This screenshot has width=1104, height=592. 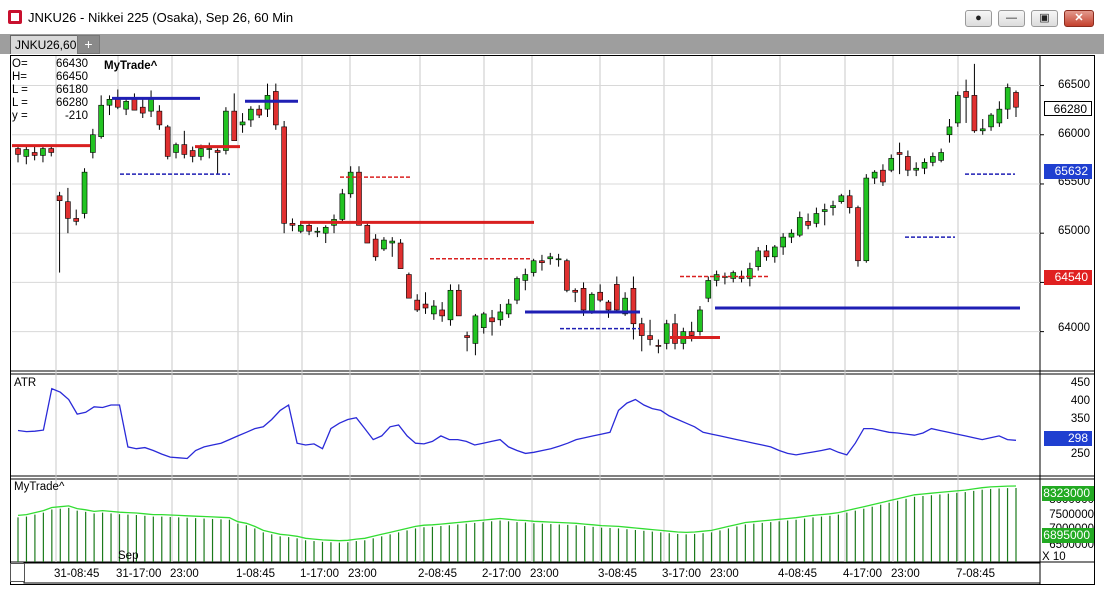 I want to click on sub-bottom-badge: 6895000, so click(x=1068, y=535).